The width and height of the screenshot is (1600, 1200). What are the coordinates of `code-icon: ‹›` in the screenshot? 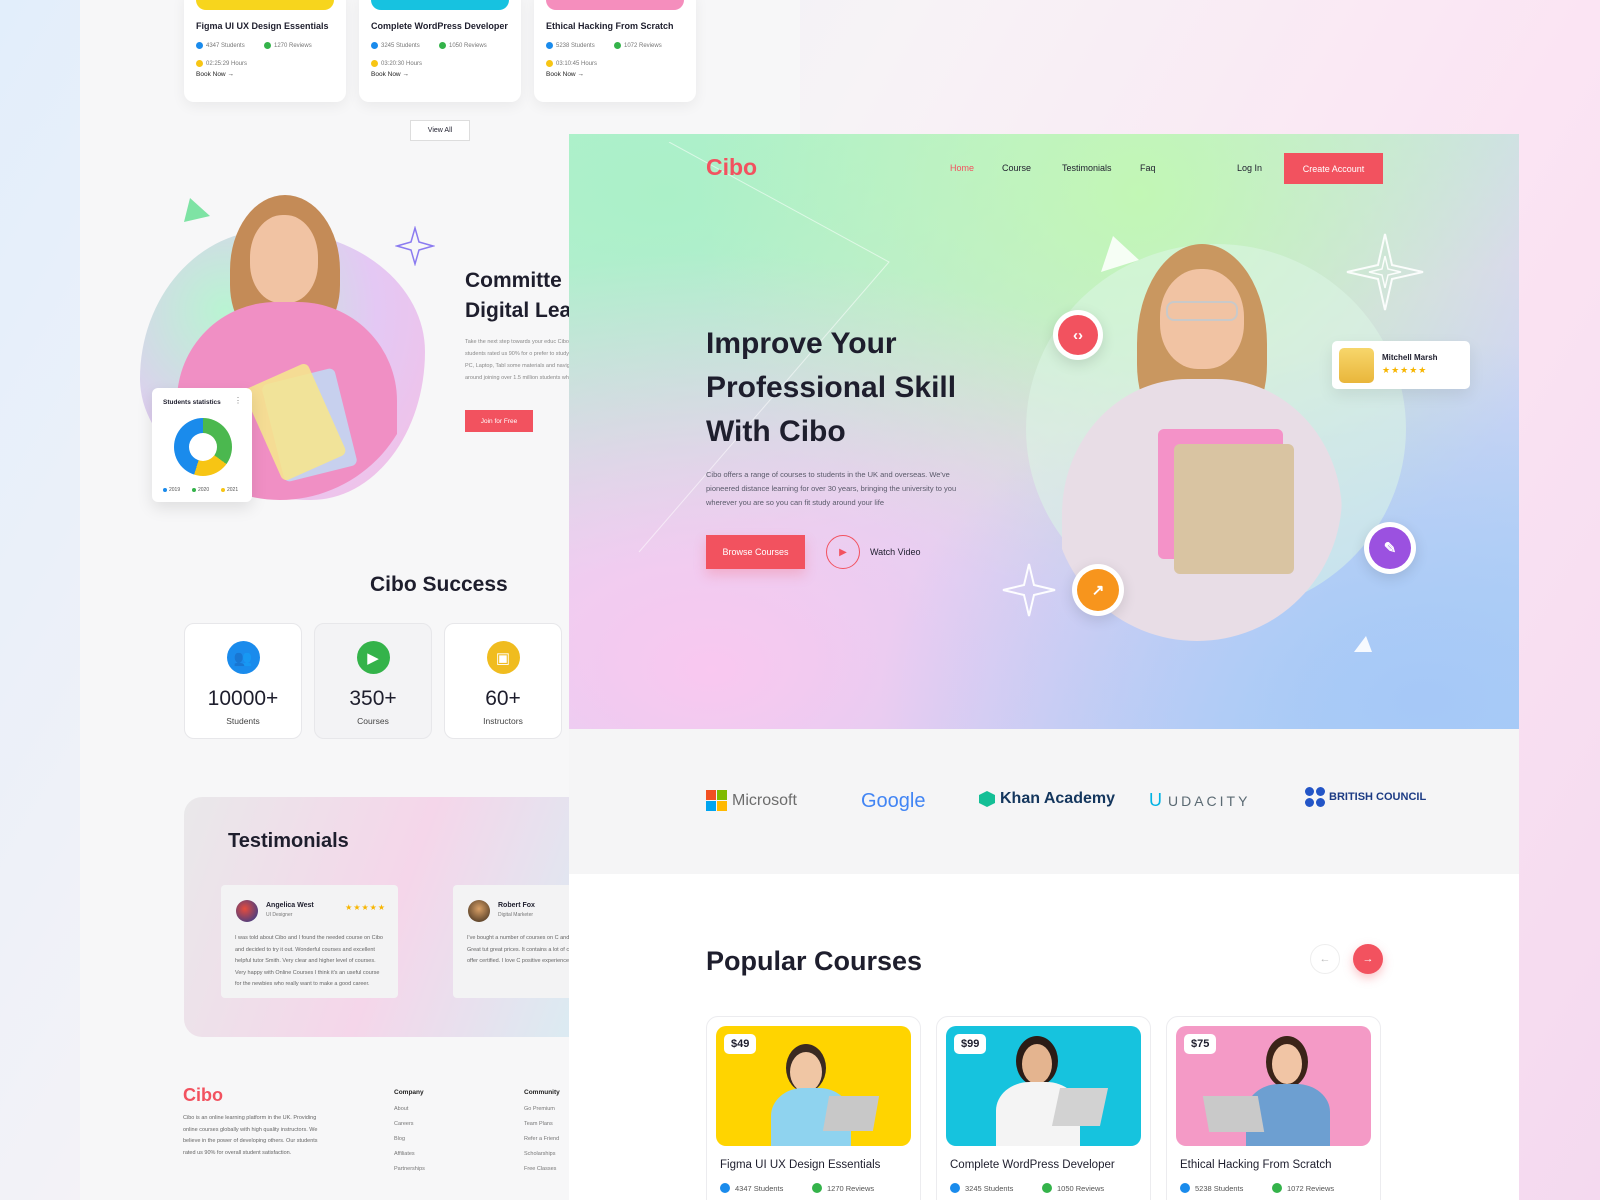 It's located at (1078, 335).